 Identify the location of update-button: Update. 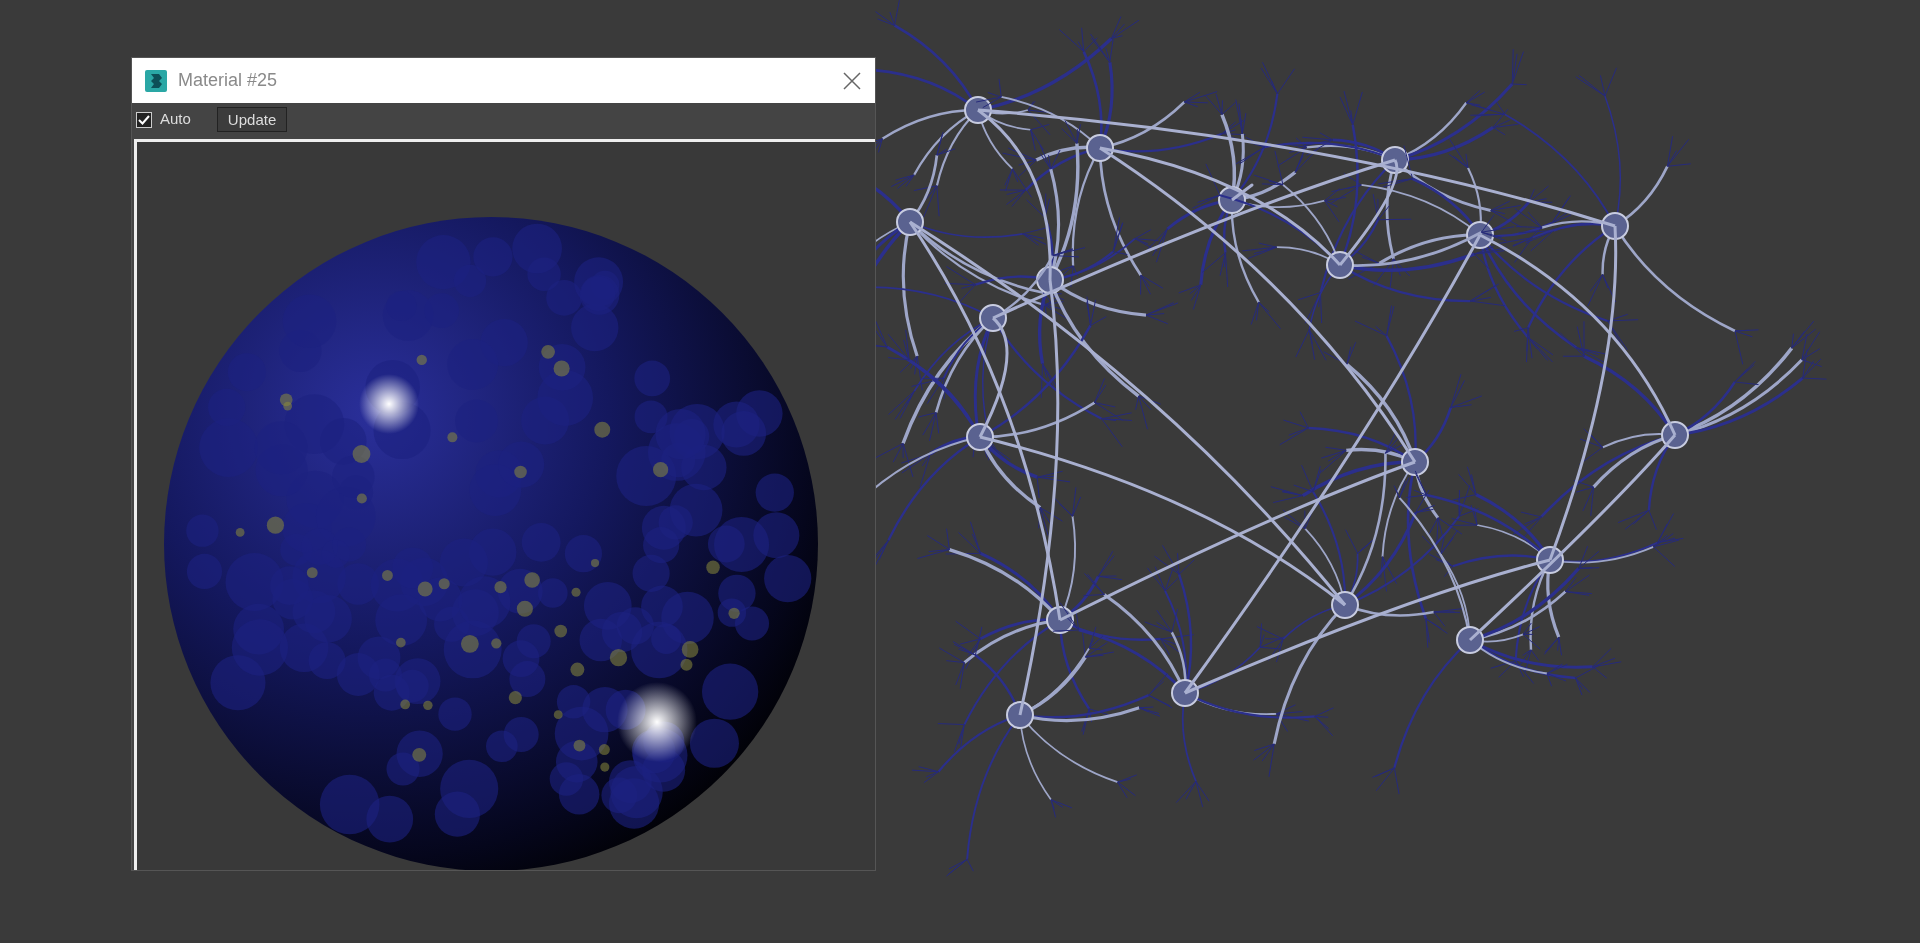
(252, 119).